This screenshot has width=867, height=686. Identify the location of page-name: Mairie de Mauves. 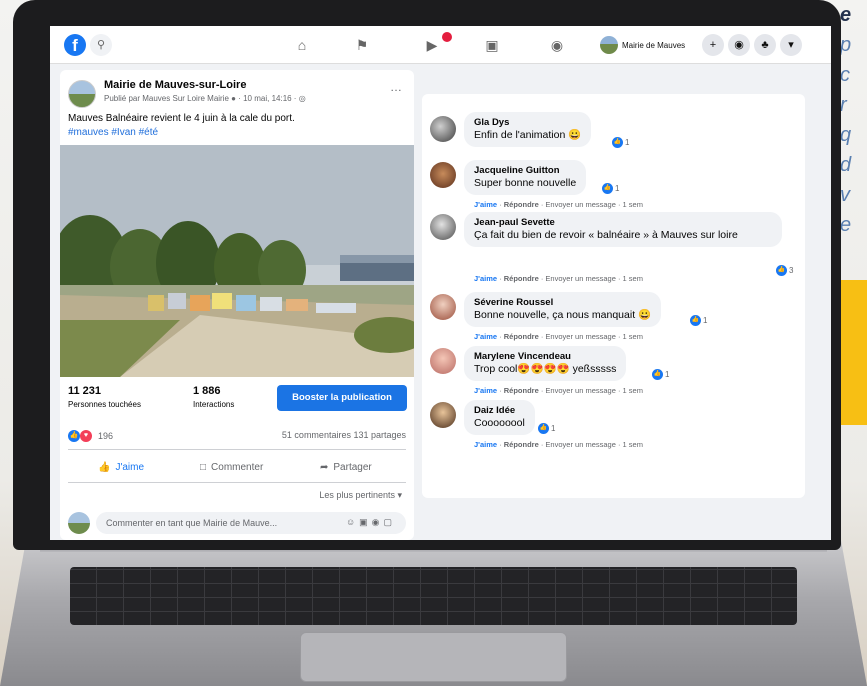
(654, 45).